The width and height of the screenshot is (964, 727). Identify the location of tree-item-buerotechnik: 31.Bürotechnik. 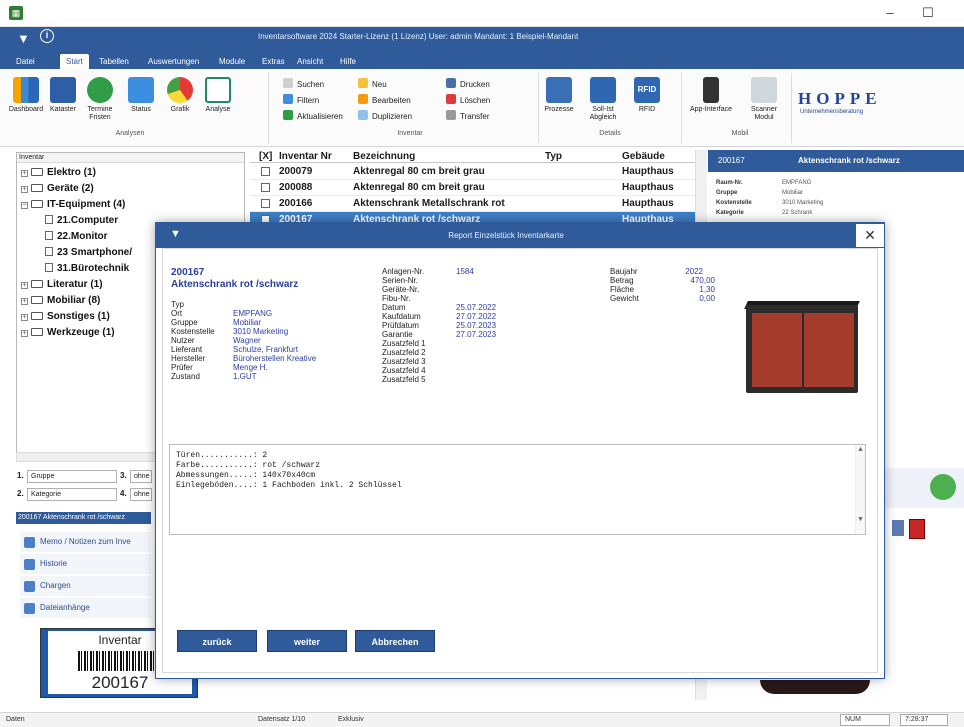
(87, 268).